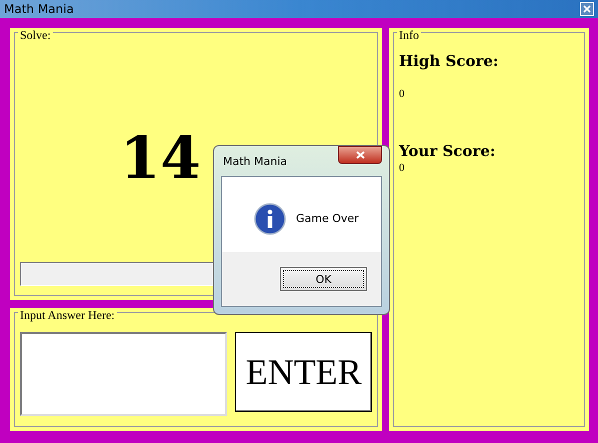 This screenshot has width=598, height=443. Describe the element at coordinates (402, 168) in the screenshot. I see `your-score-value: 0` at that location.